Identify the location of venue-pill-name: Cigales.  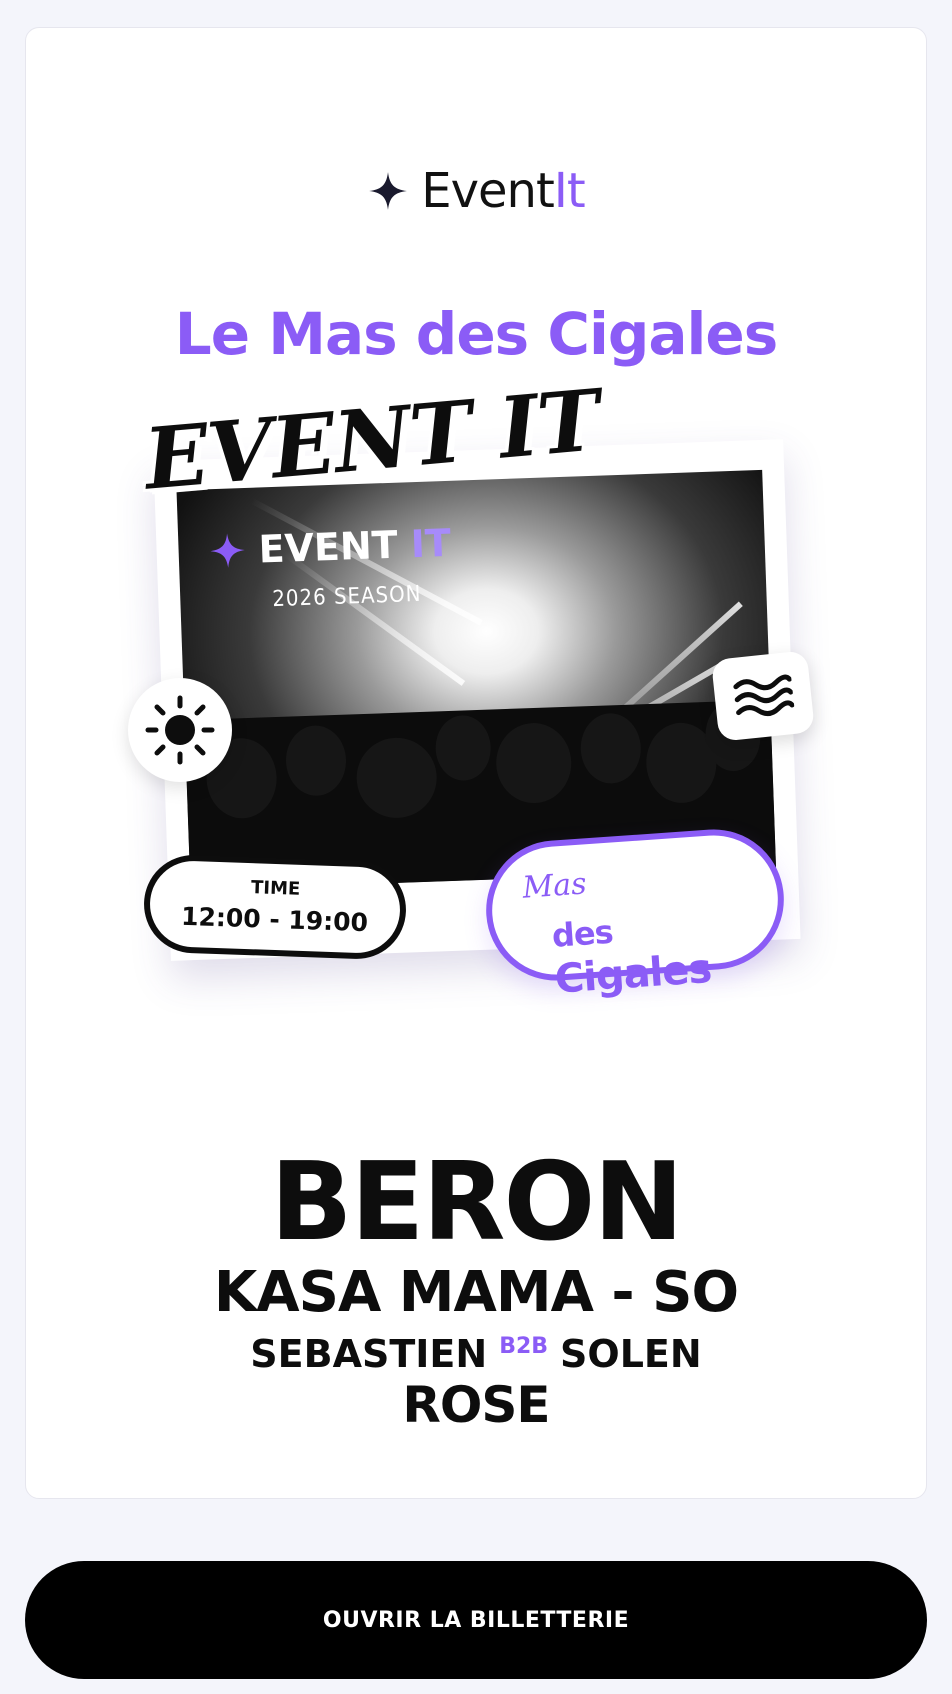
(633, 974).